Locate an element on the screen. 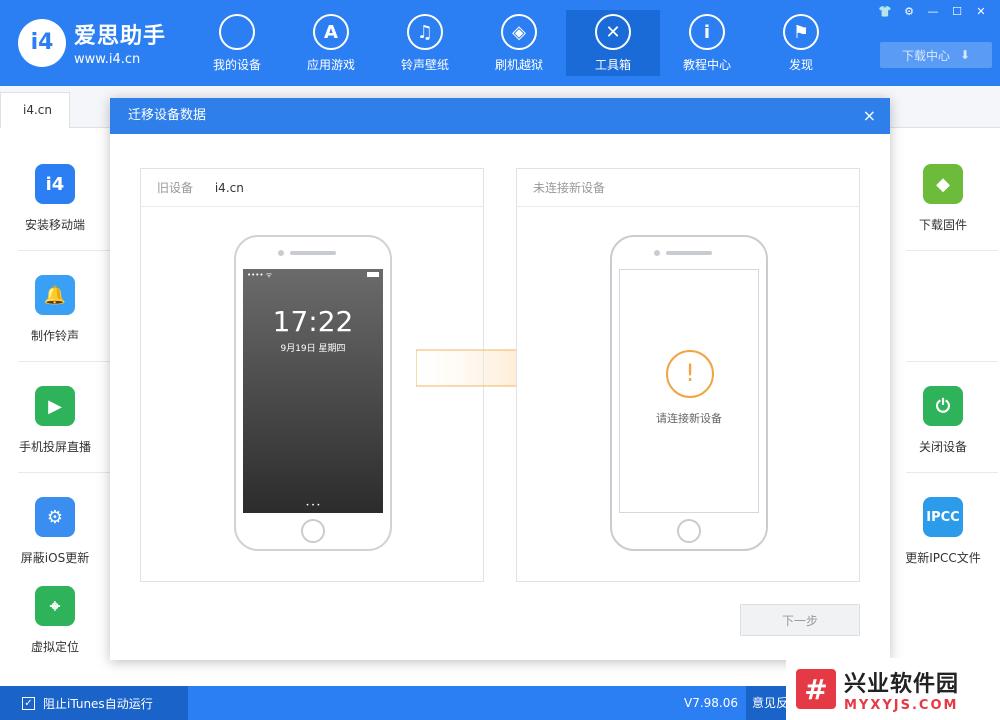 Image resolution: width=1000 pixels, height=720 pixels. tool-icon: ⚙ is located at coordinates (55, 517).